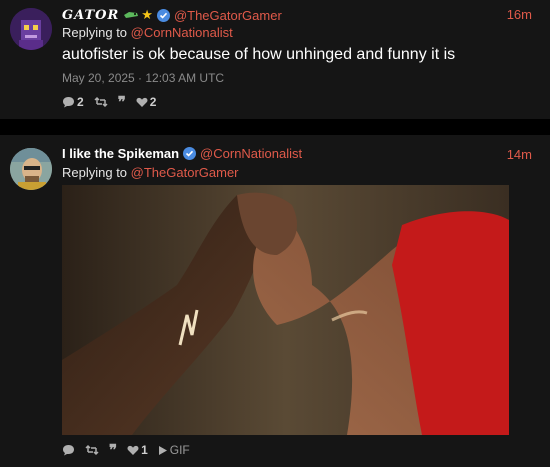  I want to click on tweet-actions: ❞ 1 GIF, so click(126, 450).